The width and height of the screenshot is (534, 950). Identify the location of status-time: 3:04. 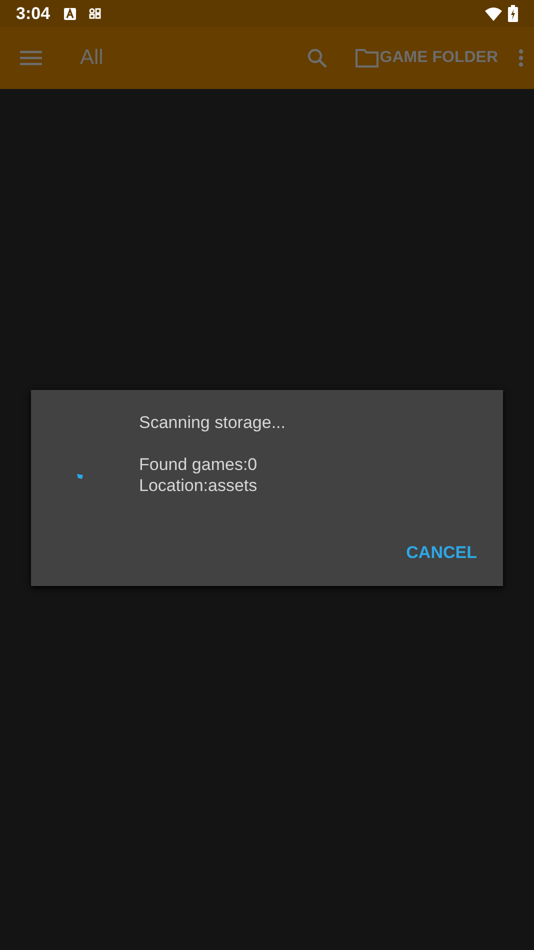
(33, 14).